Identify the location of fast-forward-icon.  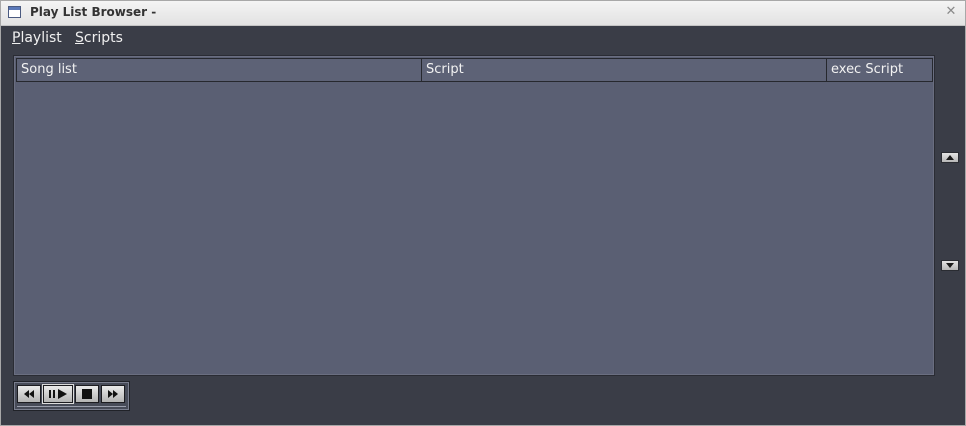
(113, 394).